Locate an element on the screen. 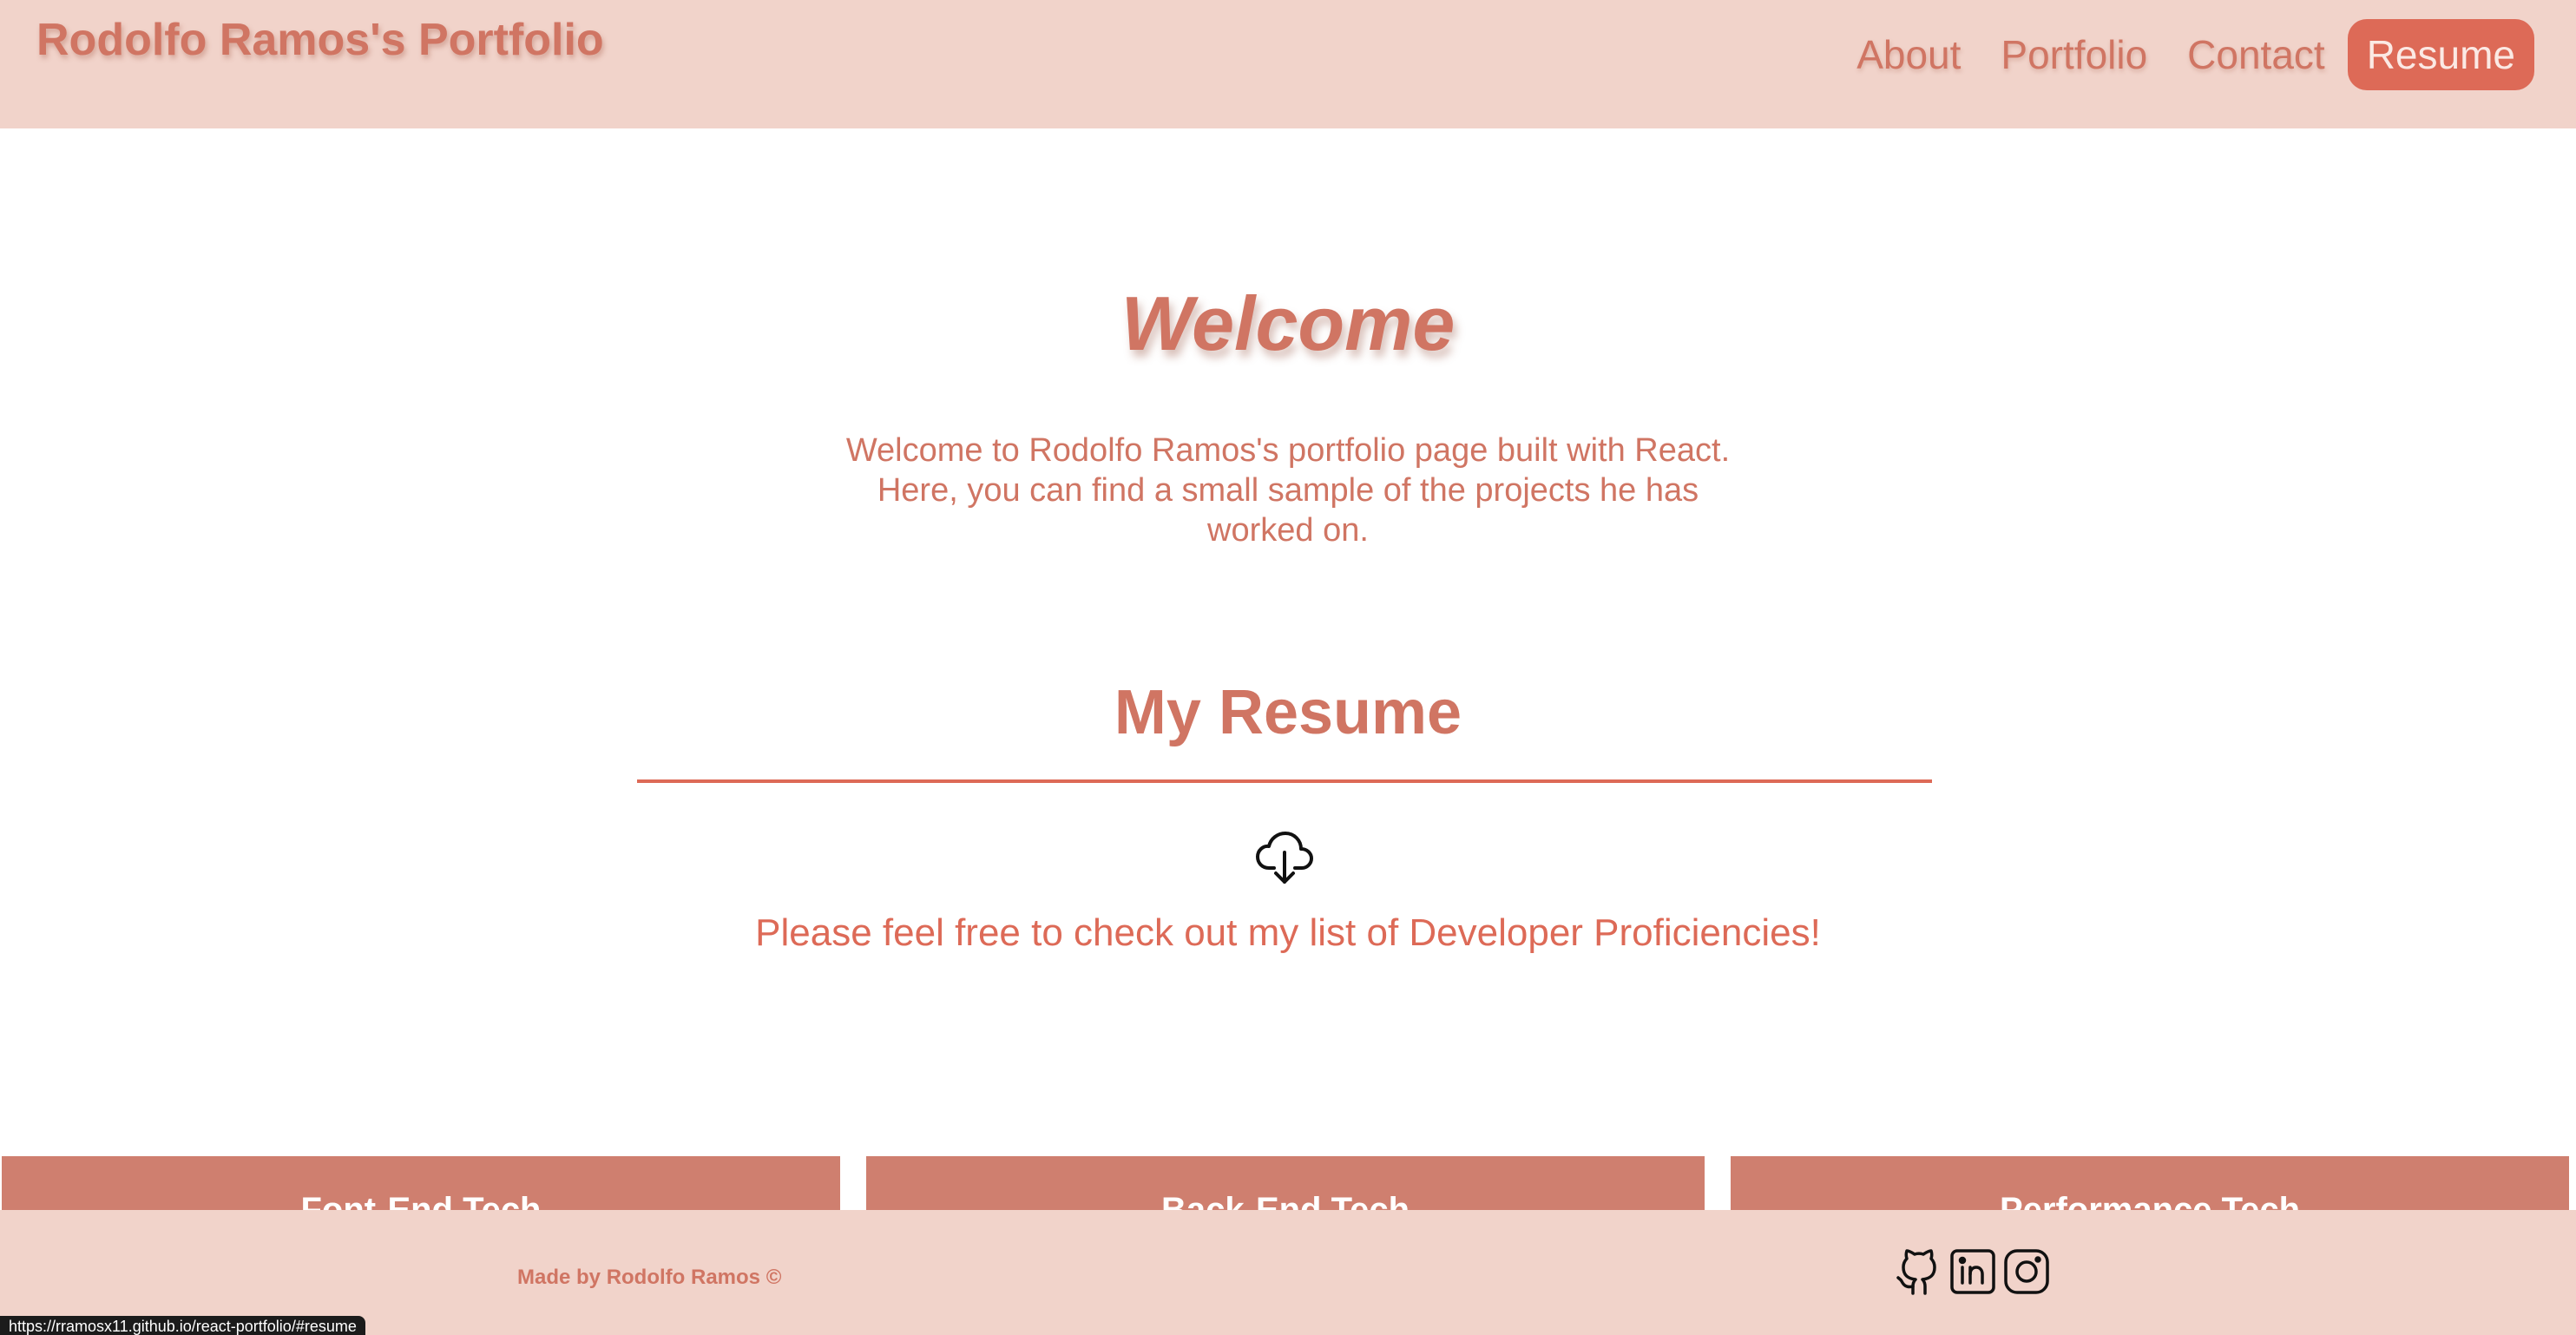 The width and height of the screenshot is (2576, 1335). cloud-download-icon is located at coordinates (1284, 858).